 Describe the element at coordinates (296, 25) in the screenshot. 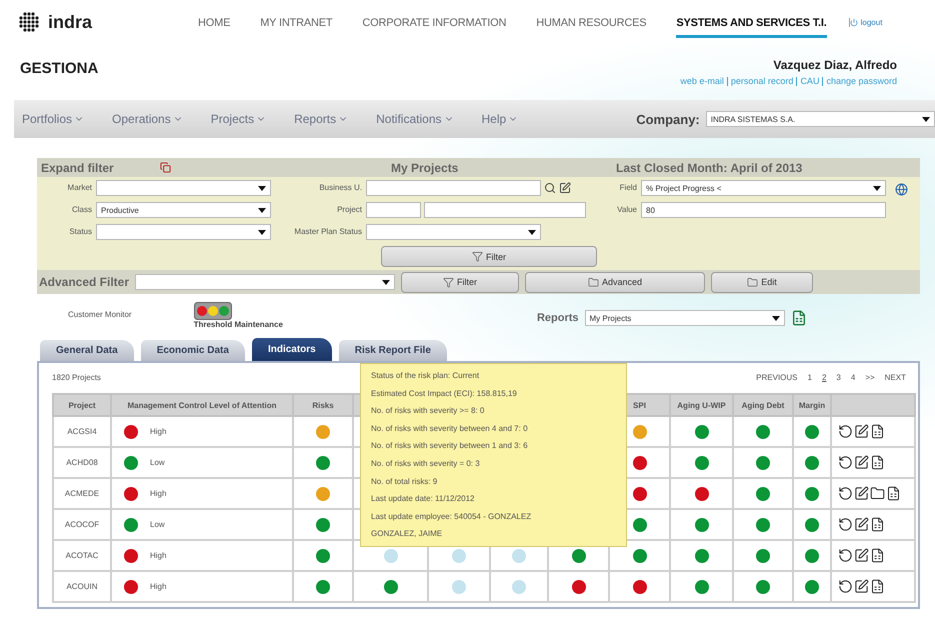

I see `nav-link: MY INTRANET` at that location.